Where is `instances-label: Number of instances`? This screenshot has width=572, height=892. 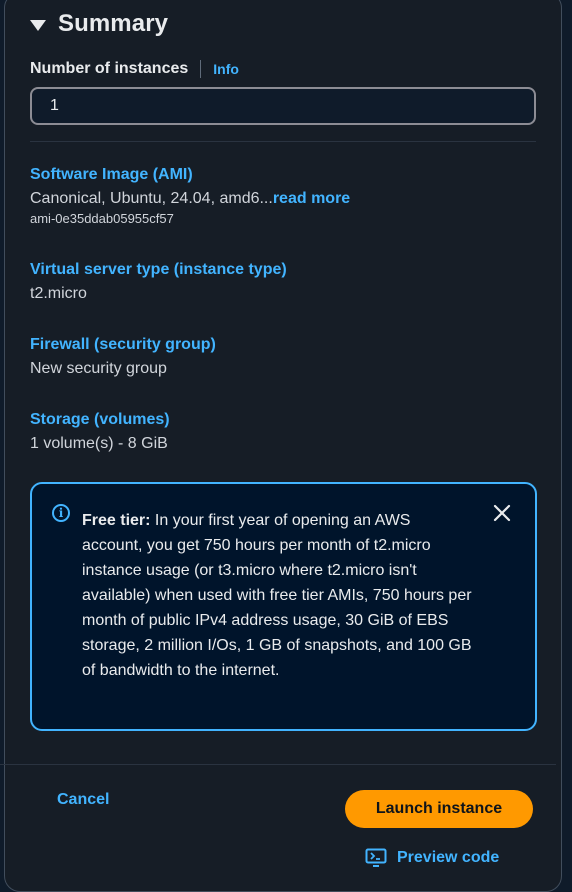 instances-label: Number of instances is located at coordinates (109, 68).